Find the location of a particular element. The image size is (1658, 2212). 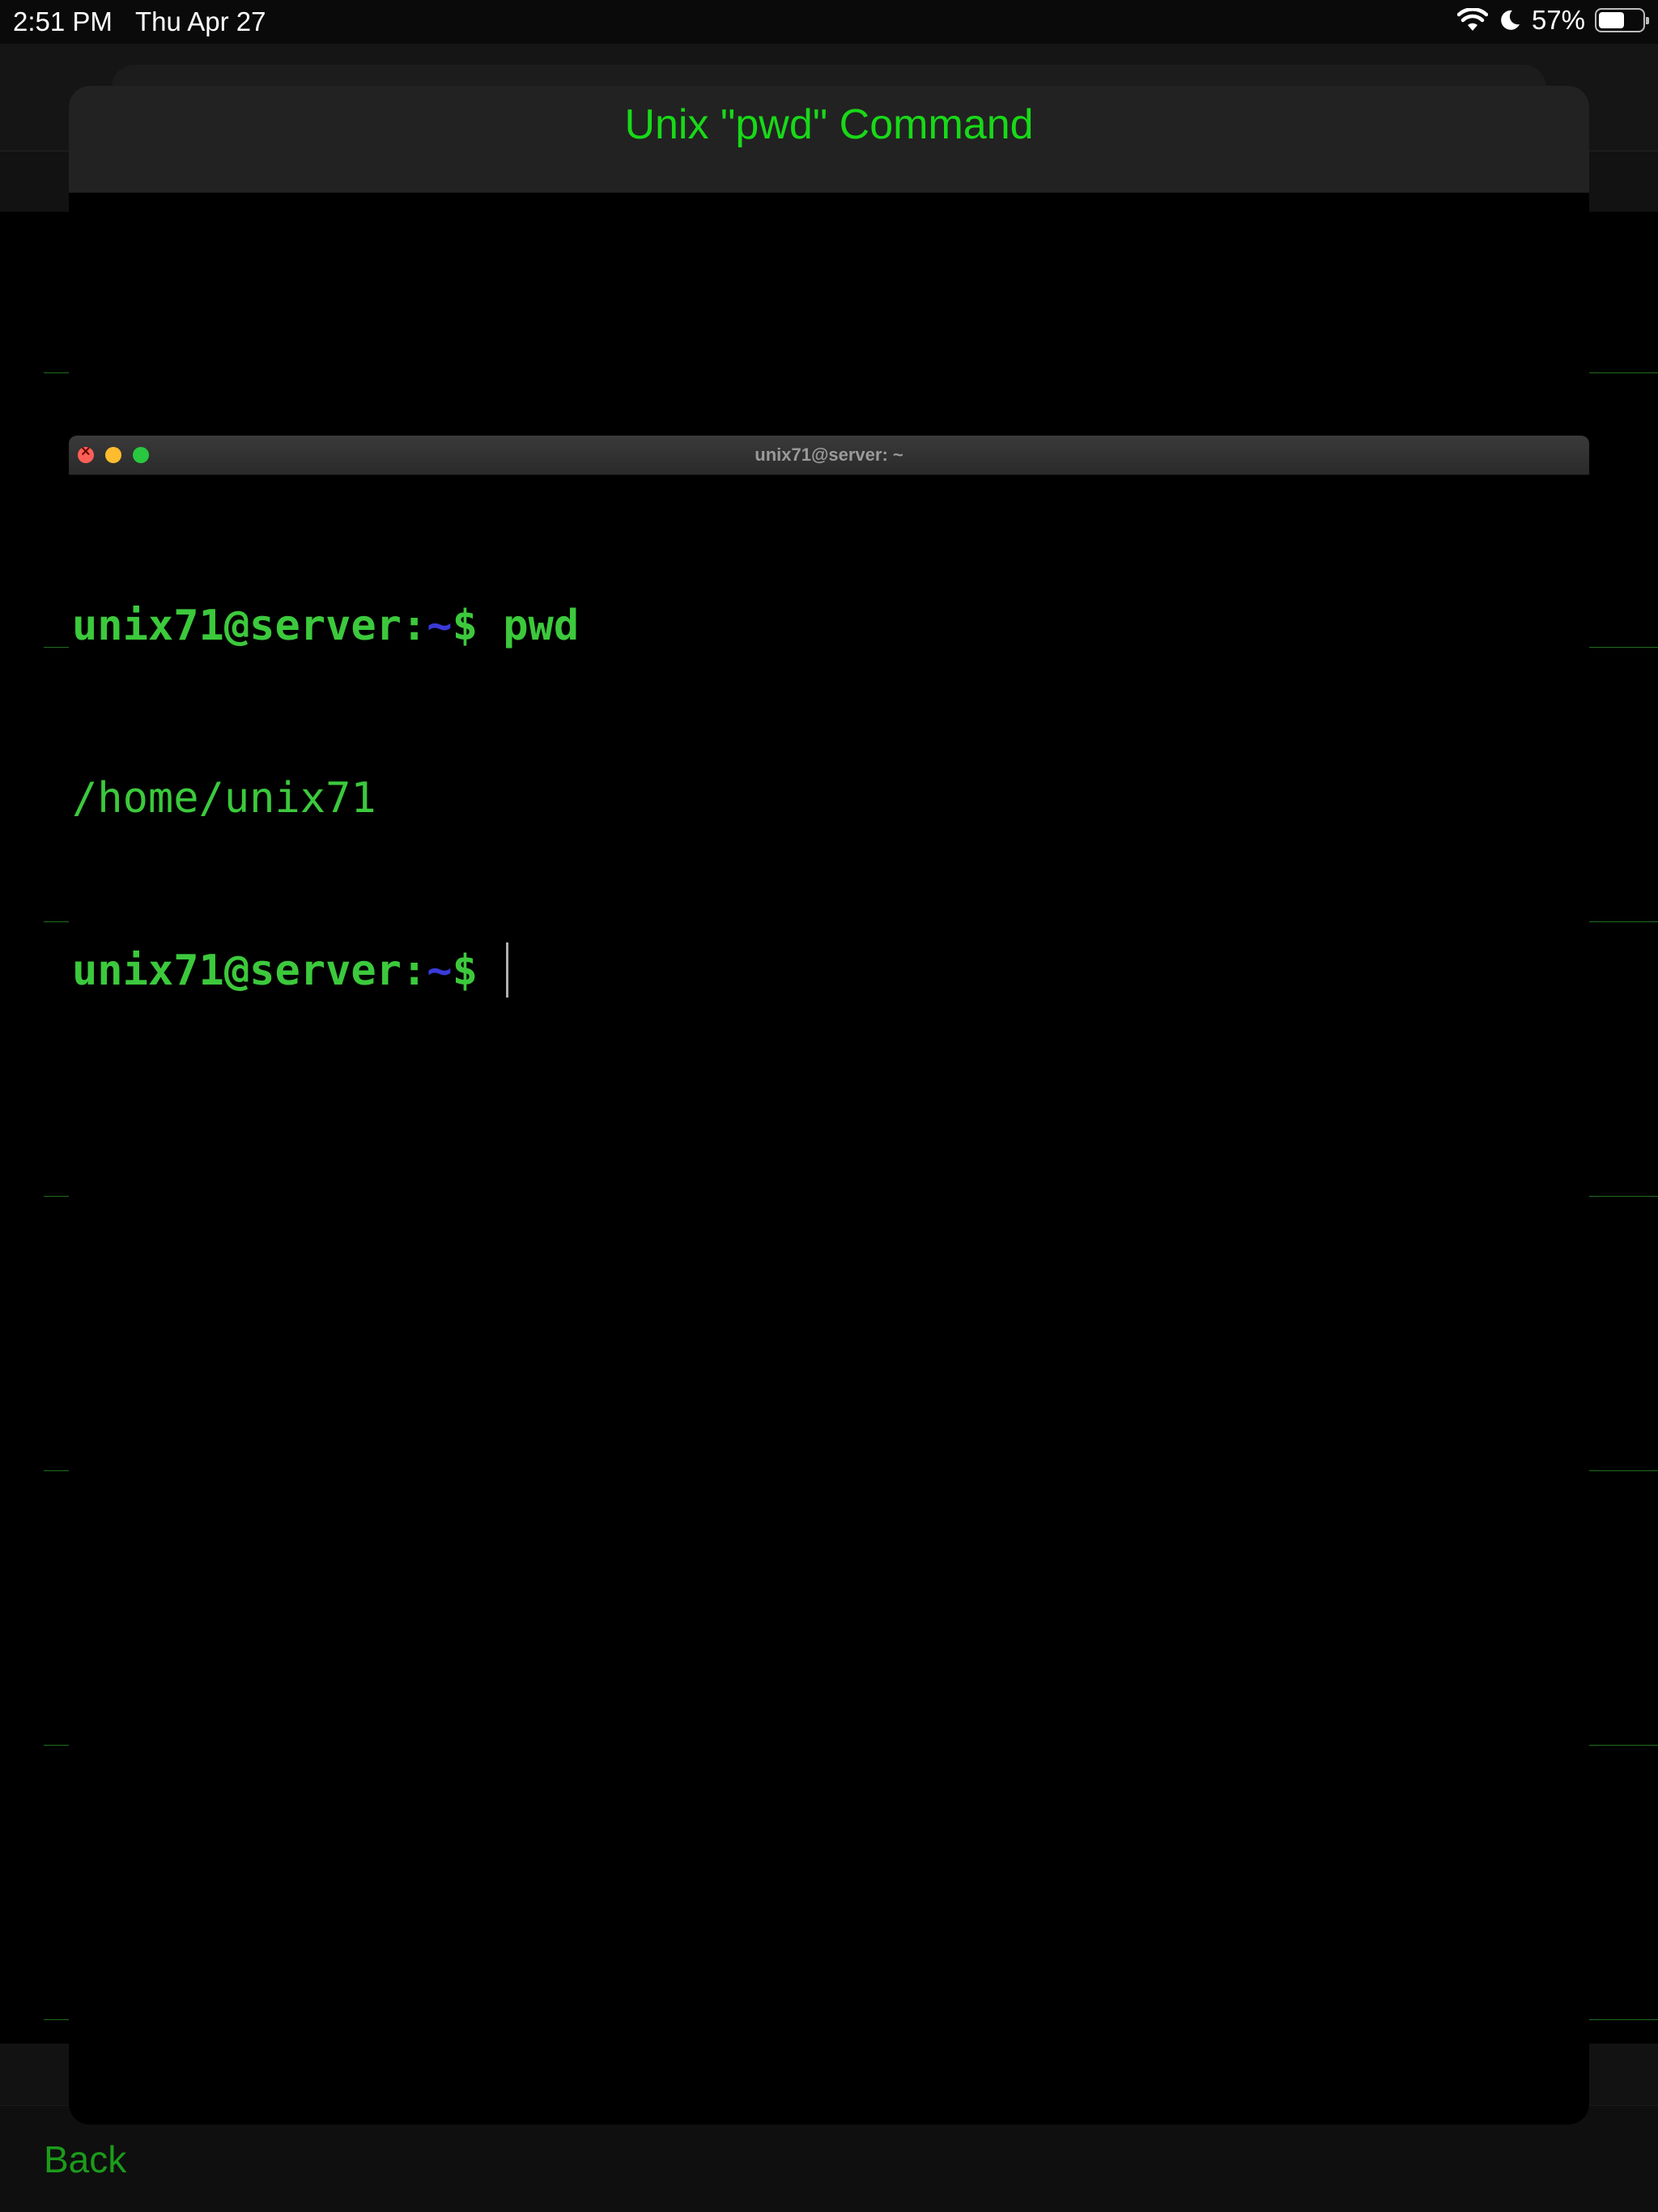

wifi-icon is located at coordinates (1472, 19).